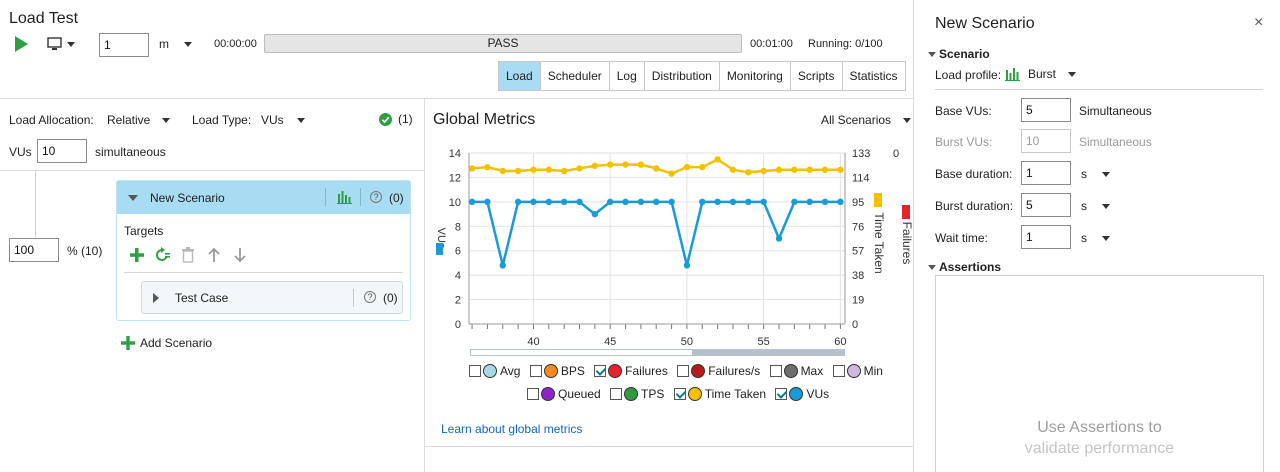 Image resolution: width=1280 pixels, height=472 pixels. I want to click on arrow-up-icon, so click(214, 255).